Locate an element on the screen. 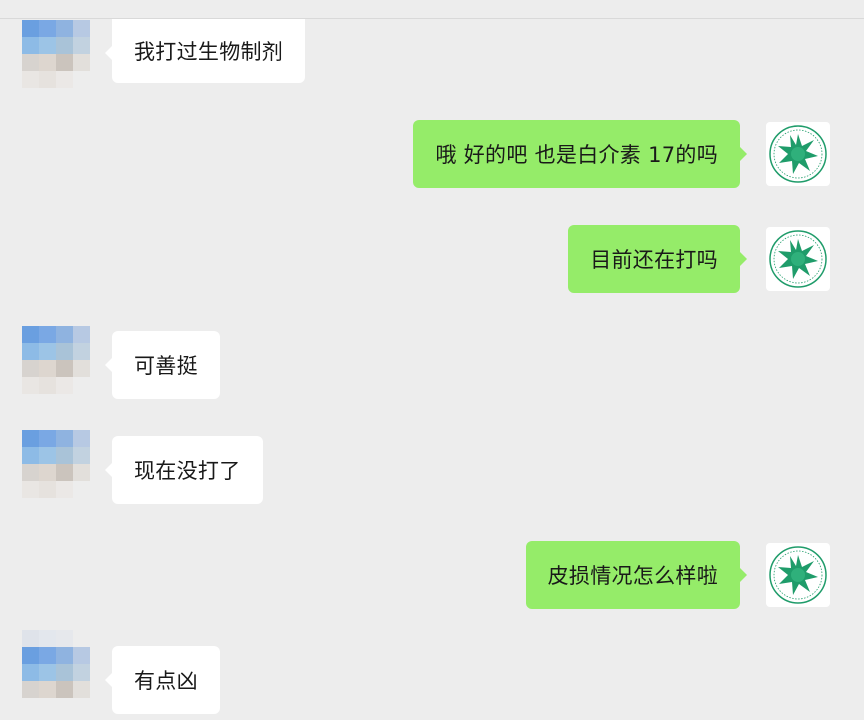  message-text: 可善挺 is located at coordinates (166, 366).